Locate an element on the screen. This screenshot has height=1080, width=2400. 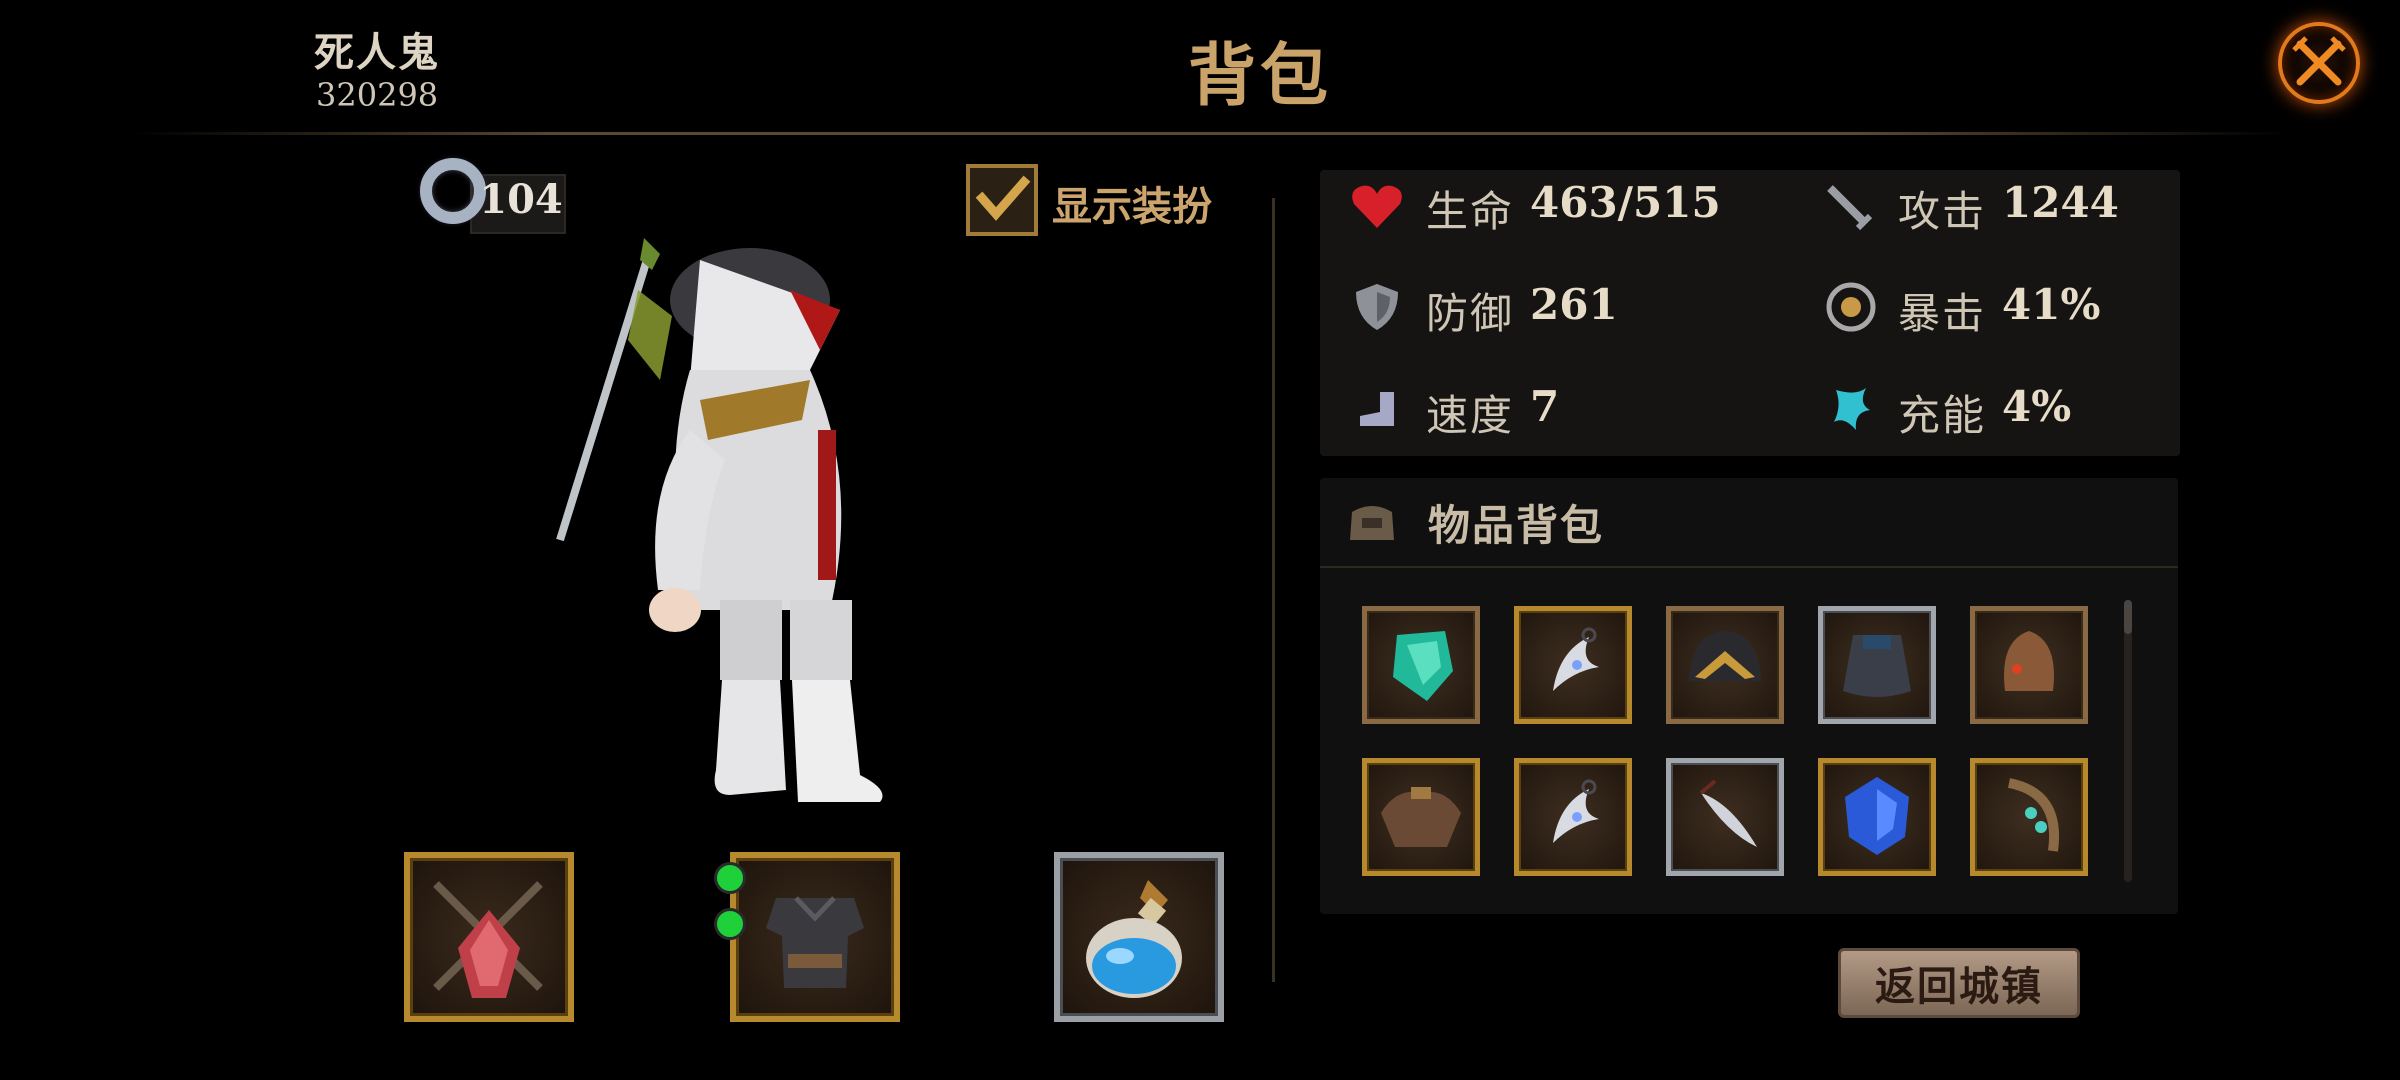
sword-icon is located at coordinates (1850, 208).